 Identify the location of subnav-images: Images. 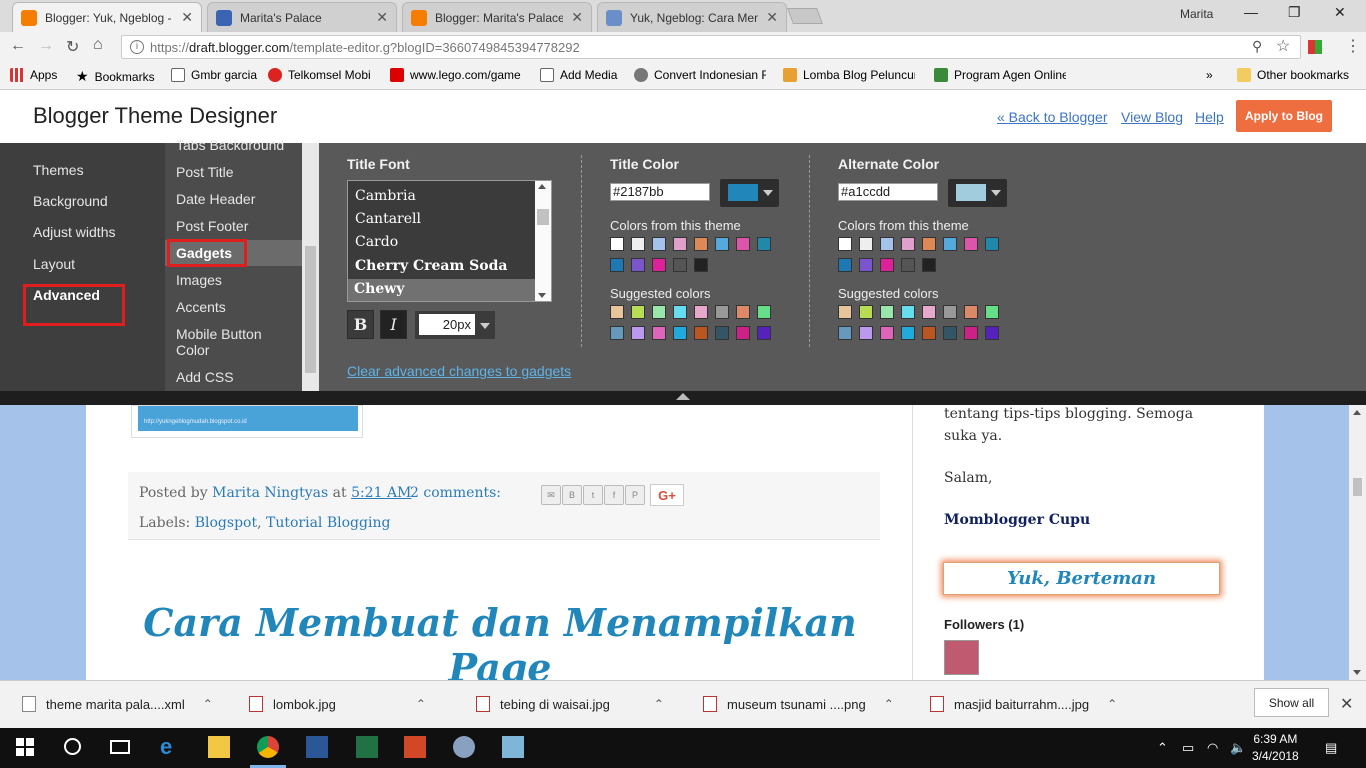
(199, 280).